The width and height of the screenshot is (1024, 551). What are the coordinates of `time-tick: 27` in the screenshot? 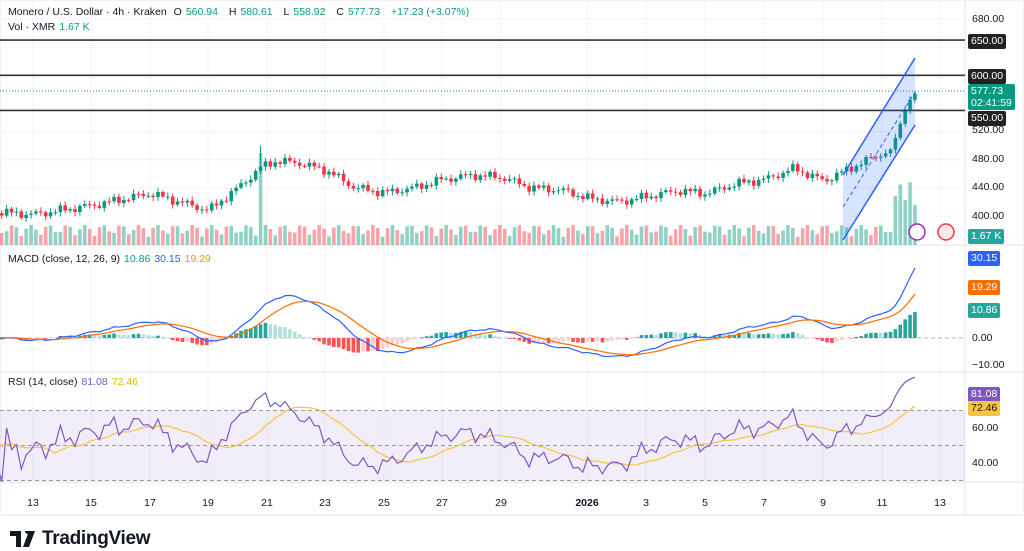 It's located at (442, 503).